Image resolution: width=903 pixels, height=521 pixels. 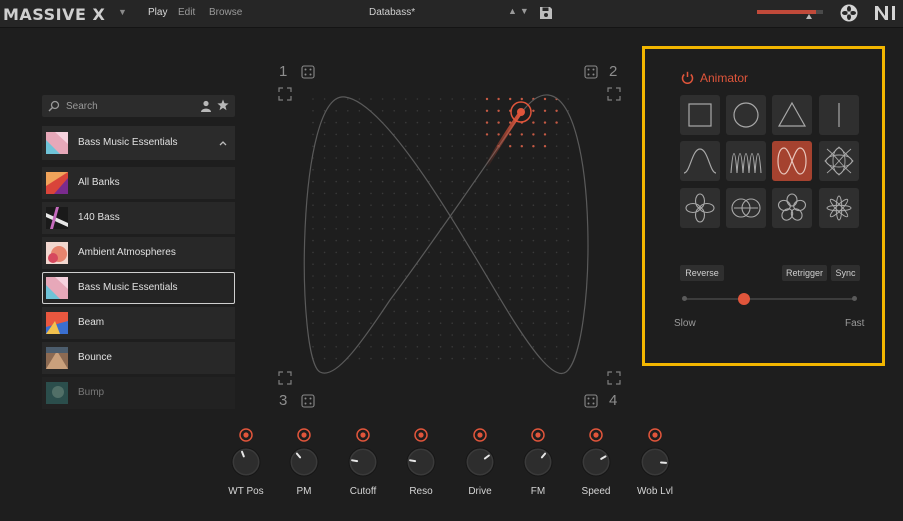 I want to click on shape-circle-button, so click(x=746, y=115).